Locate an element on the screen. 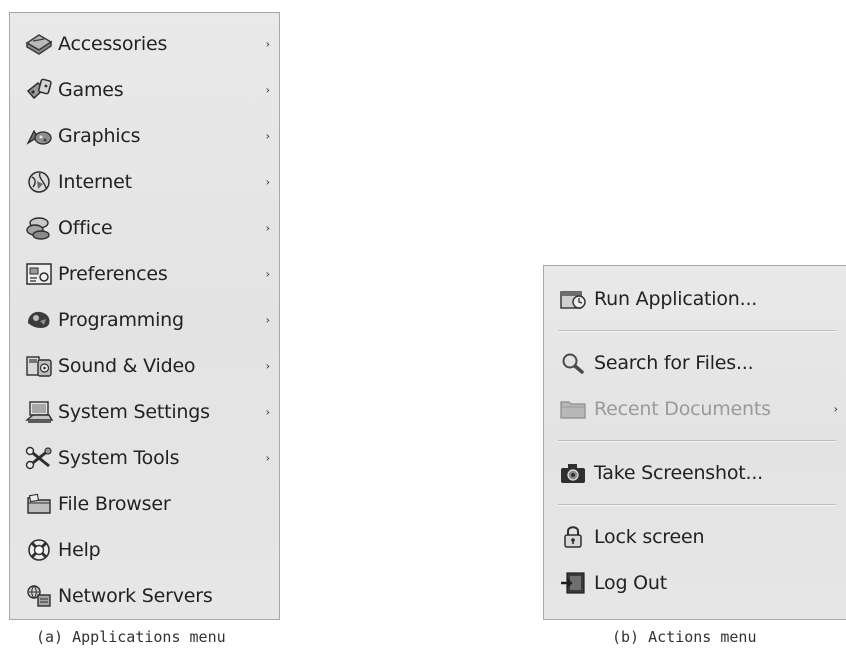 Image resolution: width=846 pixels, height=653 pixels. programming-icon is located at coordinates (39, 320).